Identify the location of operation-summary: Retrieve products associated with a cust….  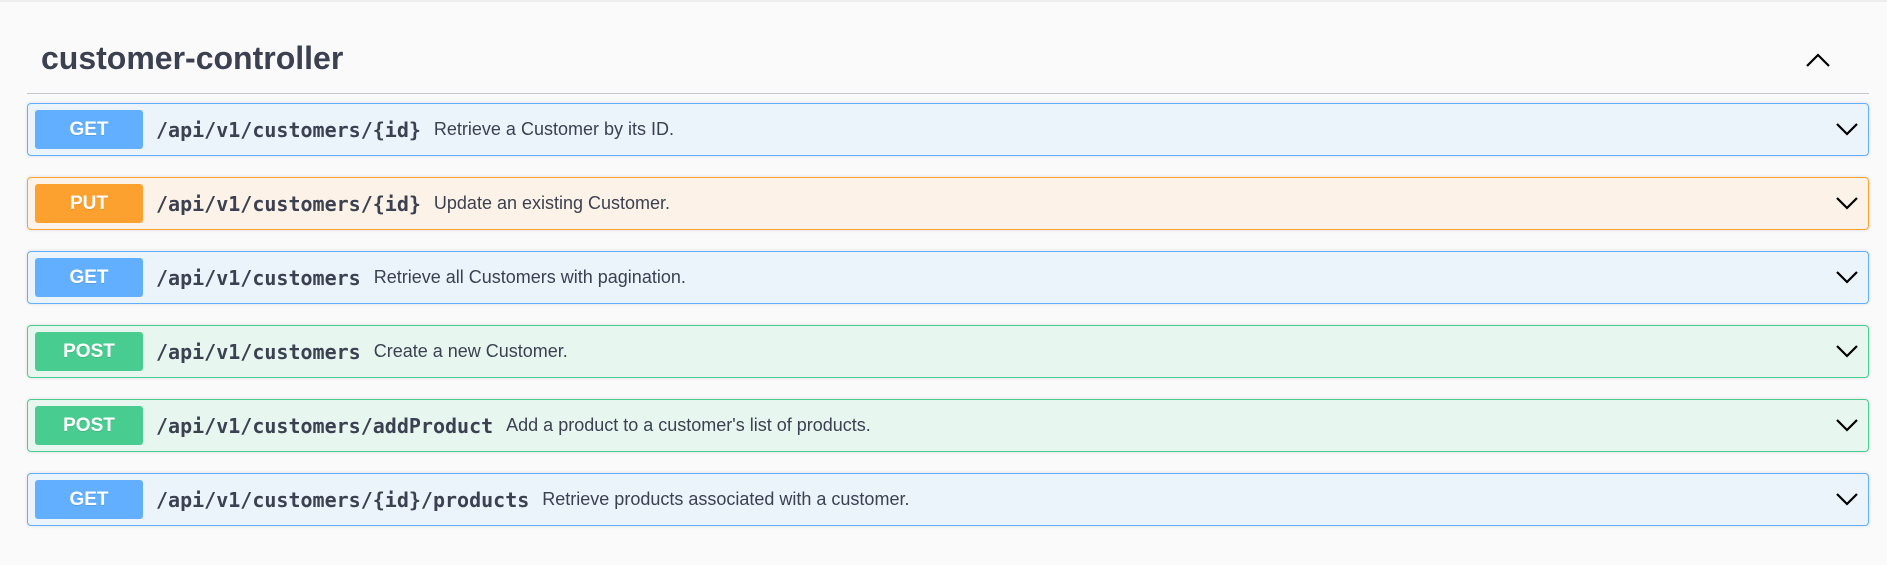
(726, 499).